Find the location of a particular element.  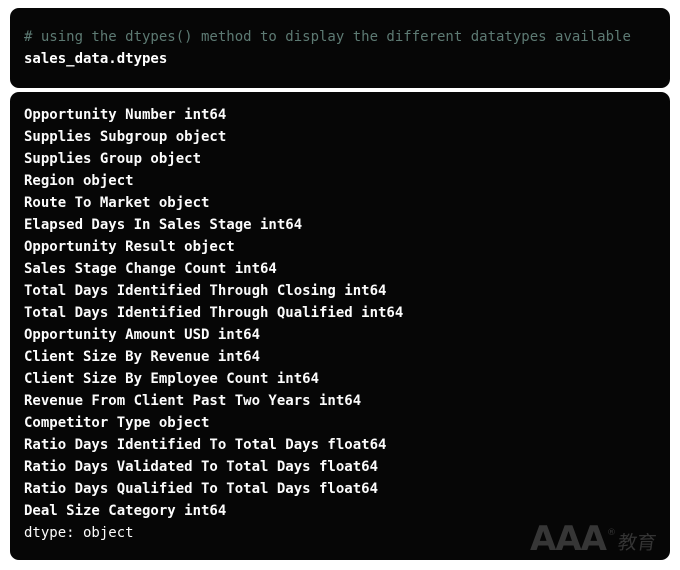

list-item: Route To Market object is located at coordinates (117, 203).